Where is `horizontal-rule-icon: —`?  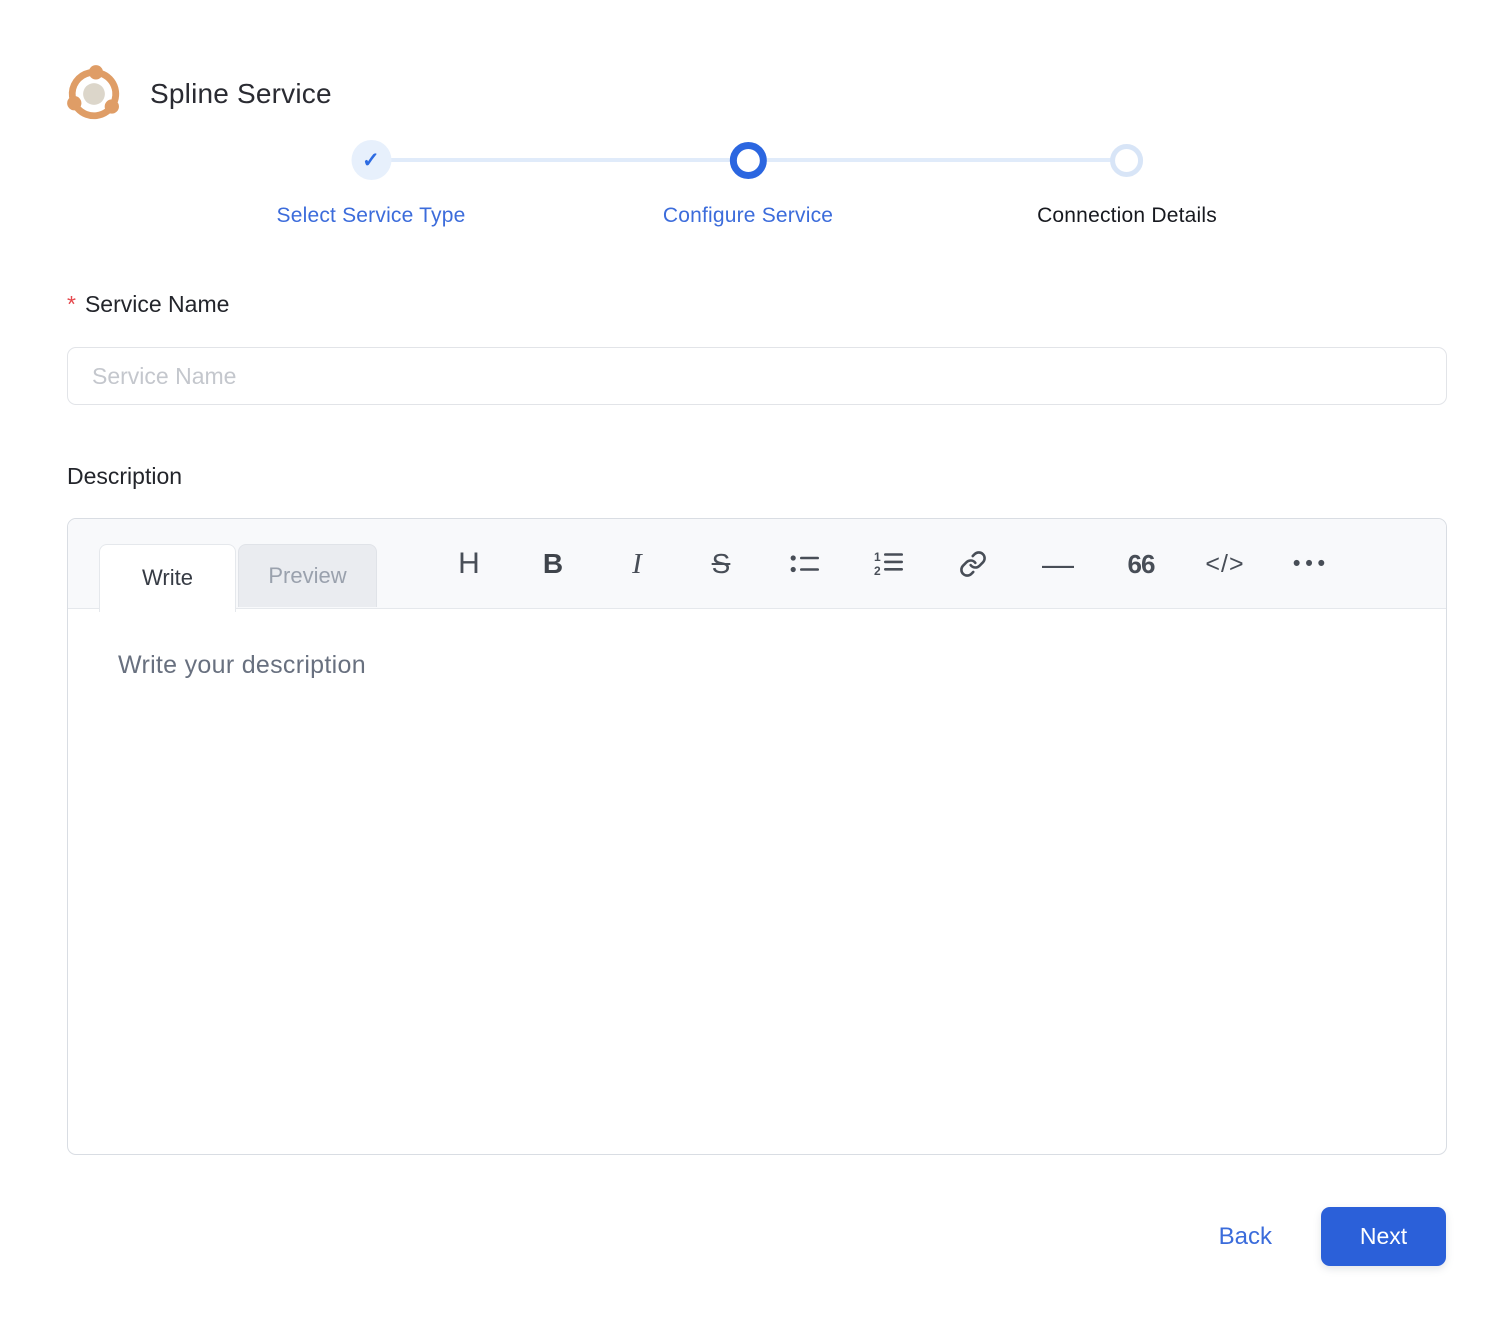 horizontal-rule-icon: — is located at coordinates (1057, 564).